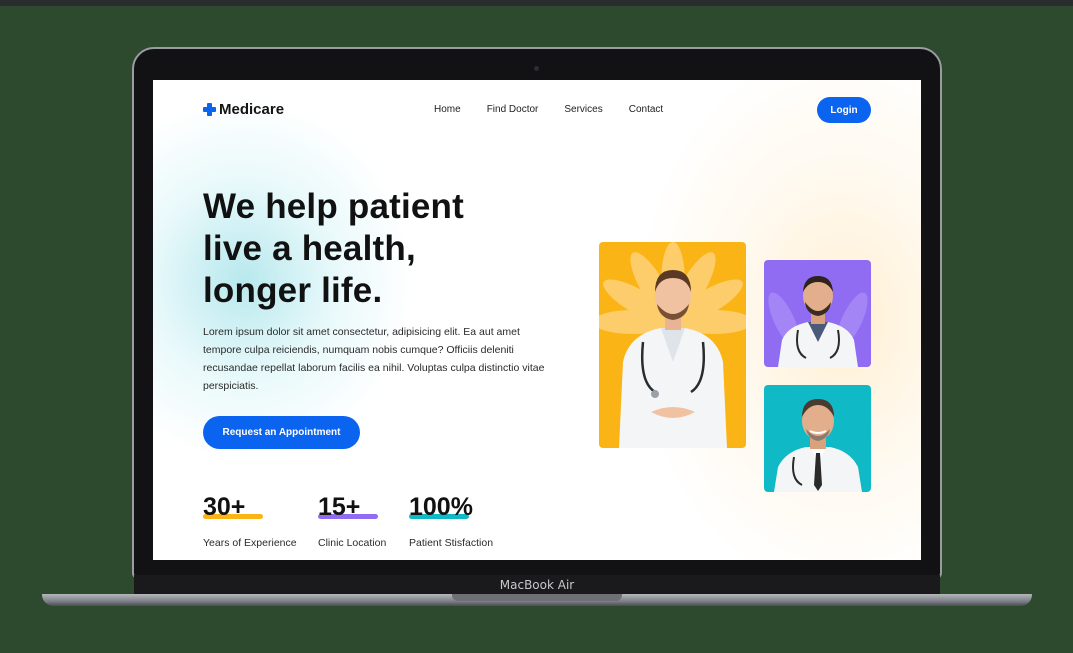  What do you see at coordinates (646, 109) in the screenshot?
I see `nav-link-contact: Contact` at bounding box center [646, 109].